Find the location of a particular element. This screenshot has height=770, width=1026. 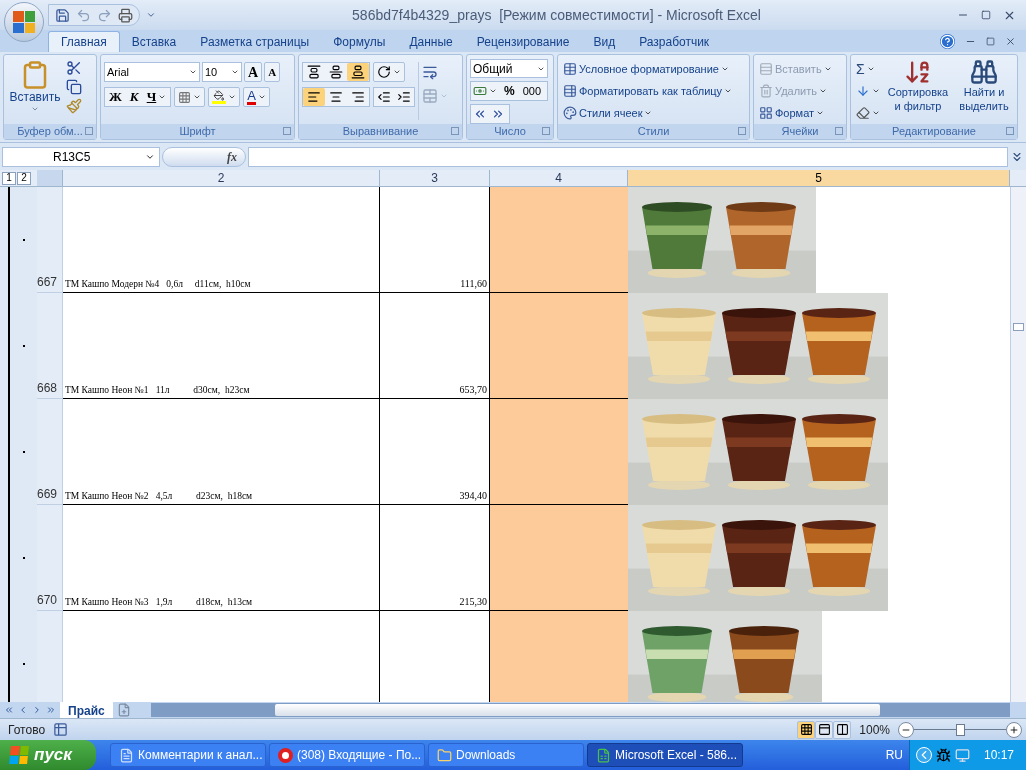

borders-button is located at coordinates (190, 97).